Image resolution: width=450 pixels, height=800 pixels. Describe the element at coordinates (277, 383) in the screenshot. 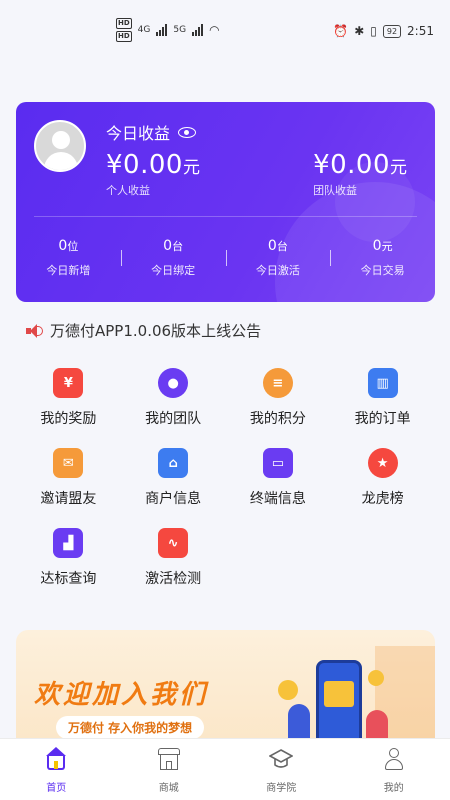

I see `coins-icon: ≡` at that location.